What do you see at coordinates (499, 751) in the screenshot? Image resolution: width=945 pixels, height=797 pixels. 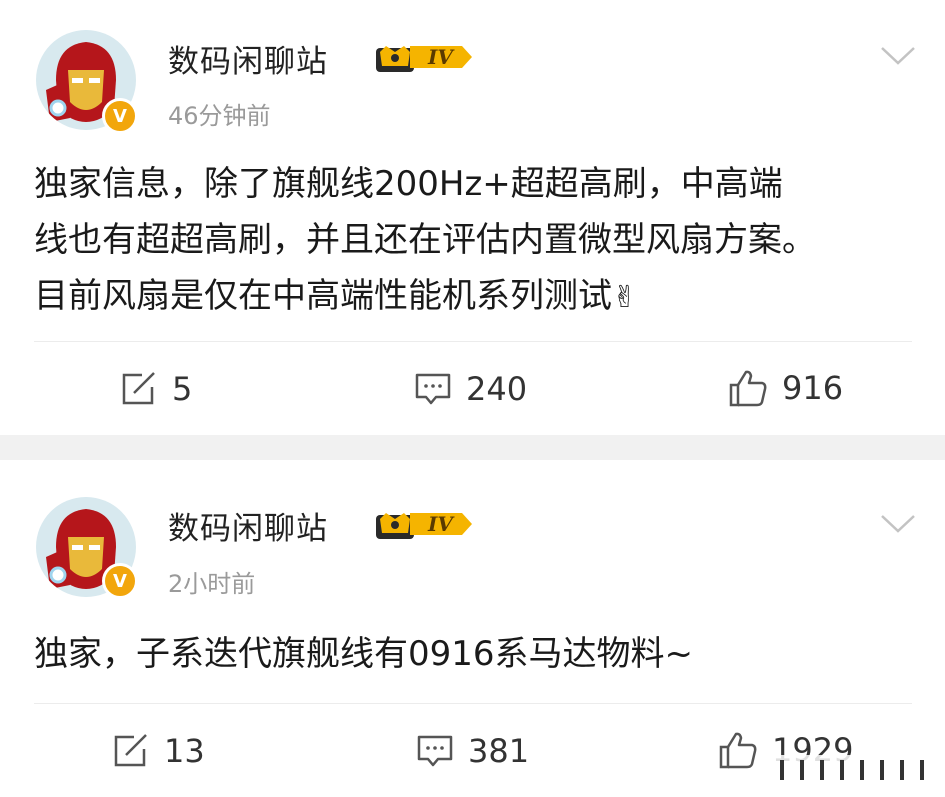 I see `comment-count: 381` at bounding box center [499, 751].